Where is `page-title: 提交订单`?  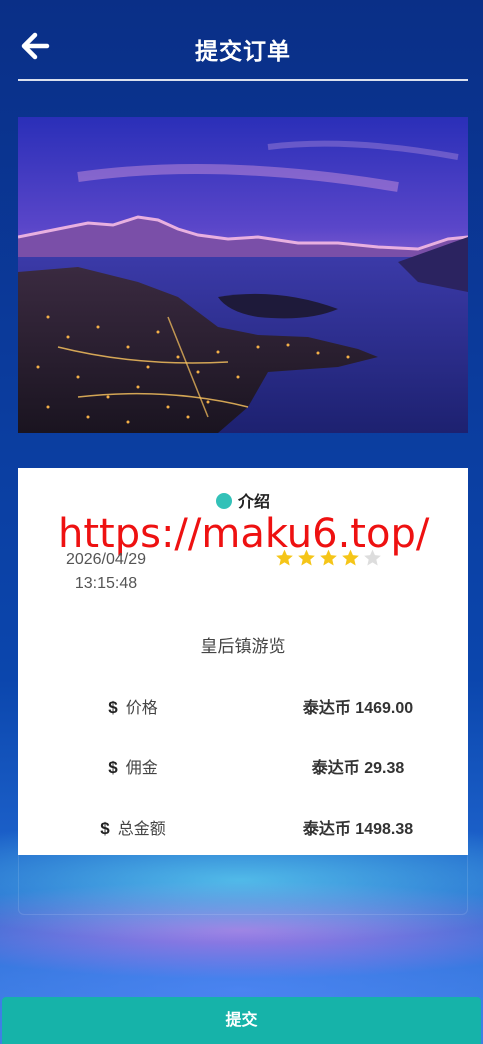 page-title: 提交订单 is located at coordinates (243, 51).